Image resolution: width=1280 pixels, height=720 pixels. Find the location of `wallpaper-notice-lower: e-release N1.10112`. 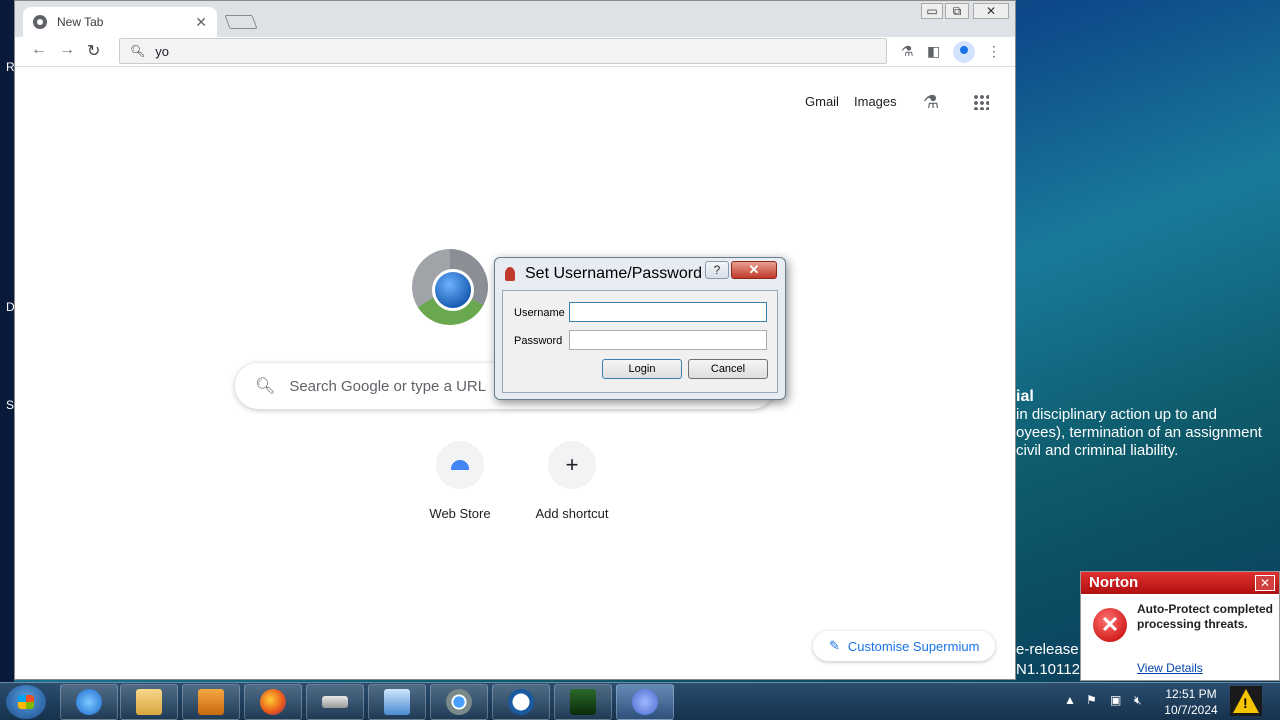

wallpaper-notice-lower: e-release N1.10112 is located at coordinates (1048, 660).